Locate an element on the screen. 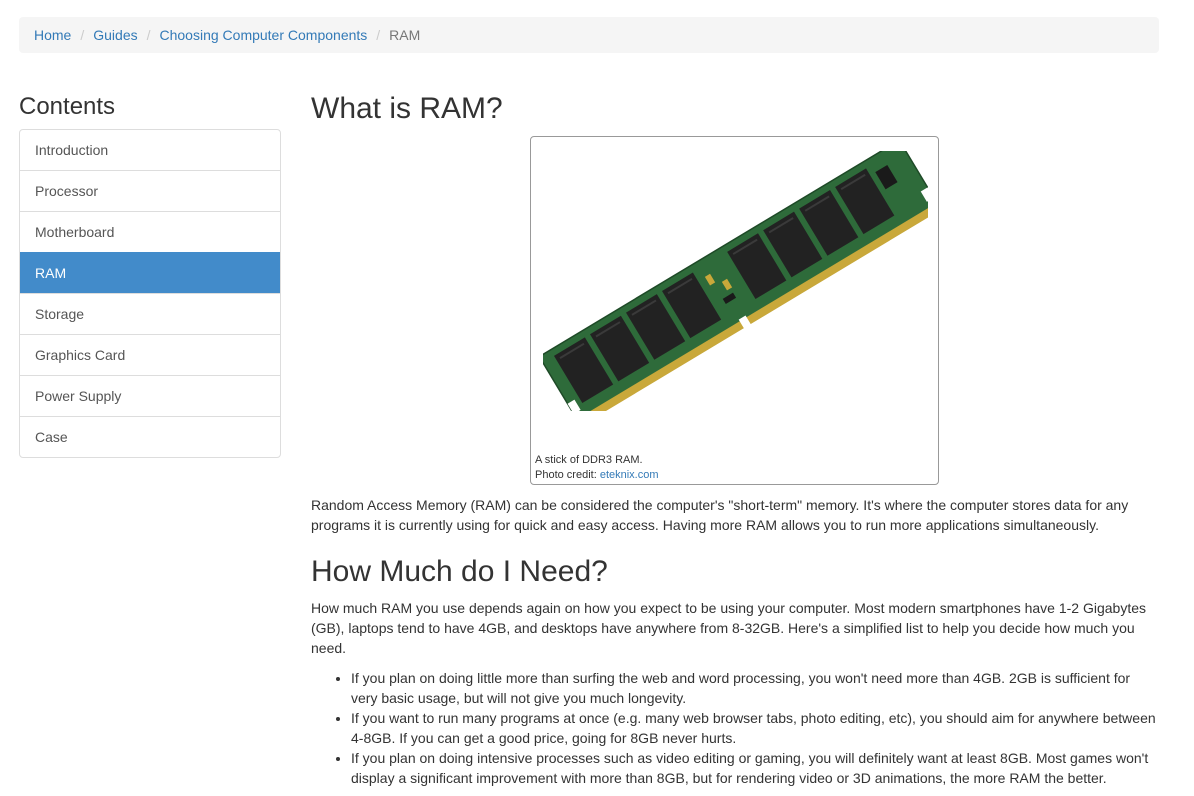  sidebar-title: Contents is located at coordinates (67, 106).